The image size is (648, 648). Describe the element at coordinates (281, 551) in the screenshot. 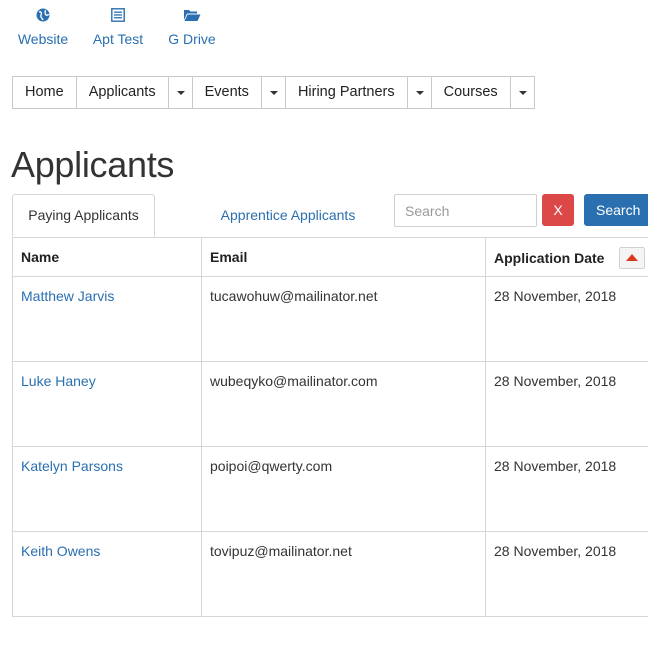

I see `applicant-email: tovipuz@mailinator.net` at that location.